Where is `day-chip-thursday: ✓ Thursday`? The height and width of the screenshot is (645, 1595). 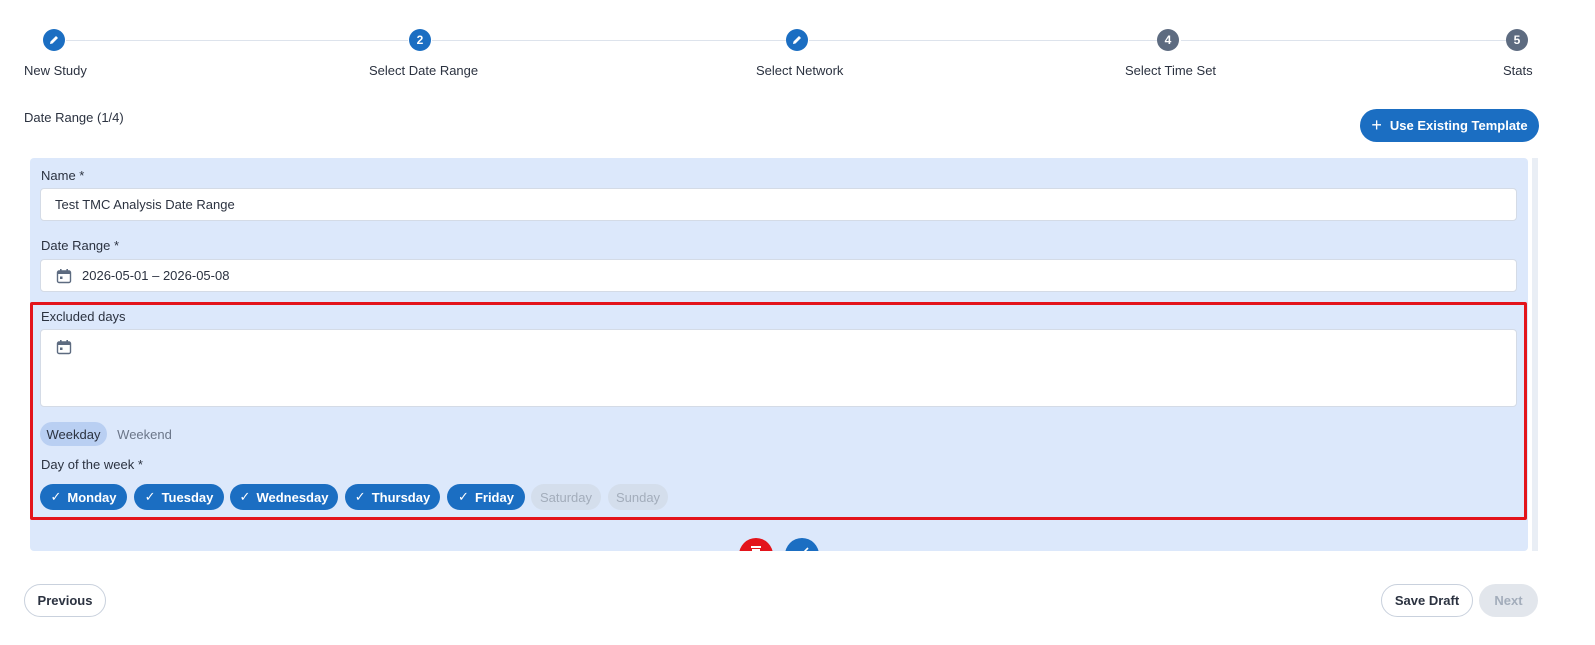 day-chip-thursday: ✓ Thursday is located at coordinates (392, 497).